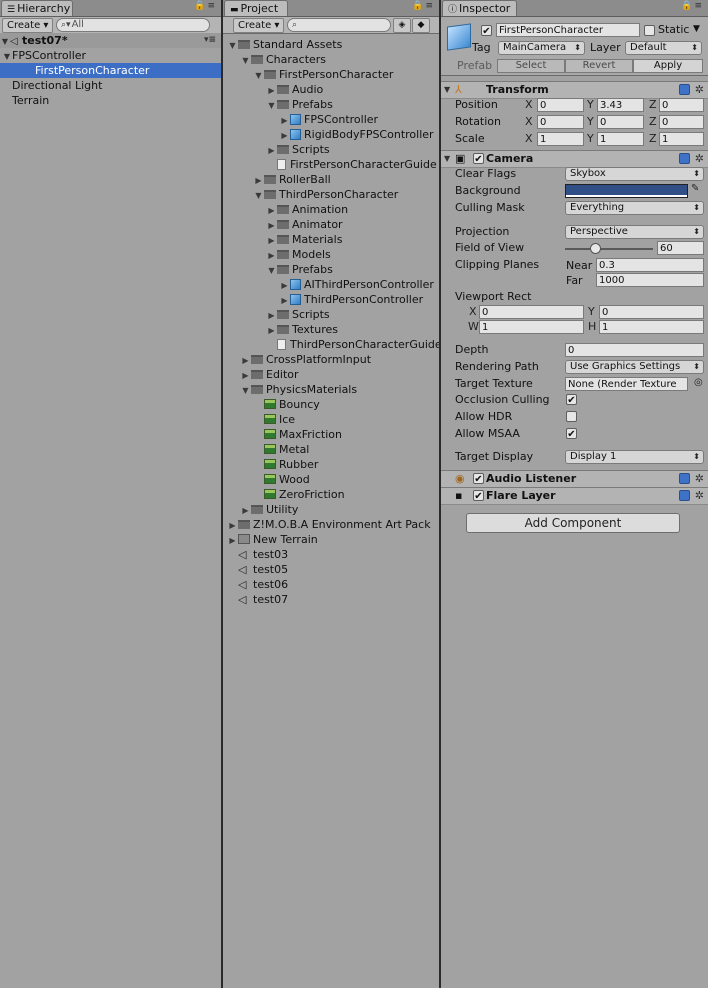 Image resolution: width=708 pixels, height=988 pixels. What do you see at coordinates (284, 44) in the screenshot?
I see `project-item: ▼ Standard Assets` at bounding box center [284, 44].